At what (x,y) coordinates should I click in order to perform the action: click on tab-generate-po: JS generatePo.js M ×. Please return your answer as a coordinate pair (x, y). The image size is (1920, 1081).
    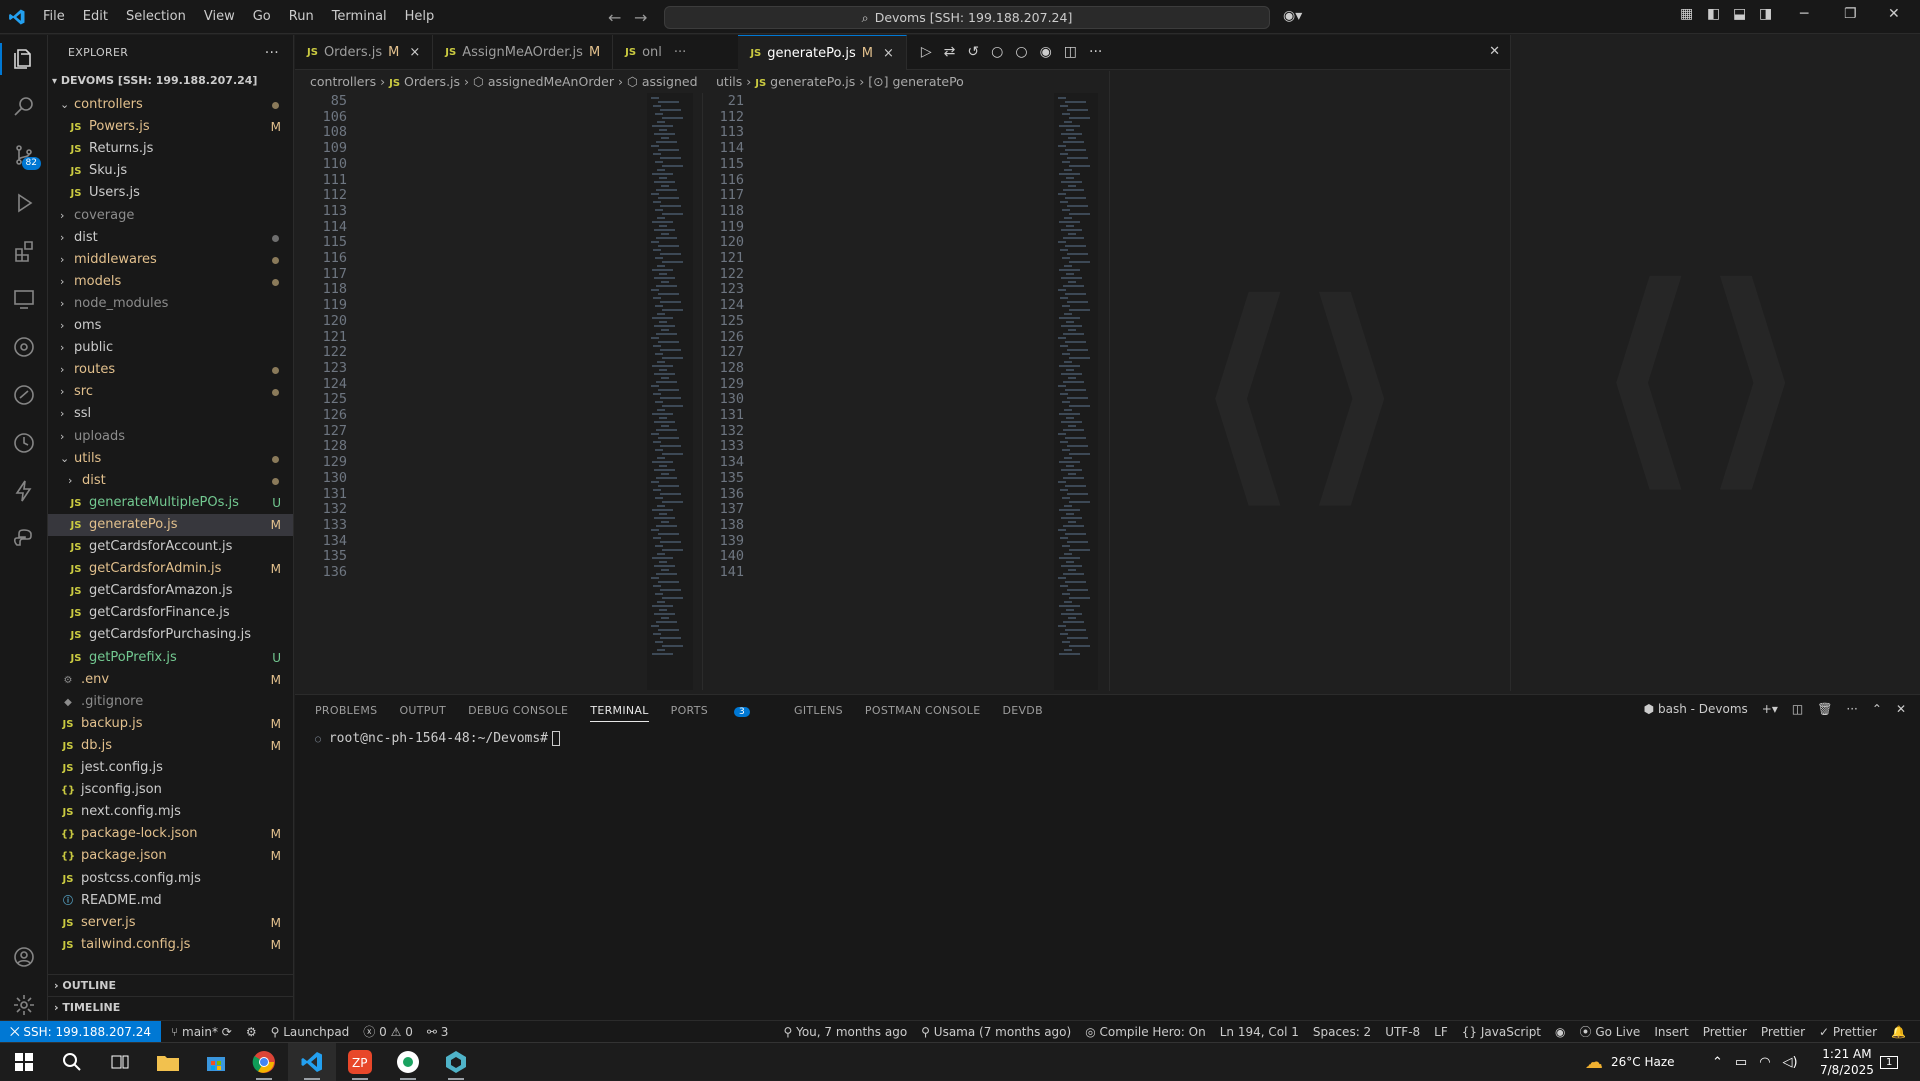
    Looking at the image, I should click on (822, 52).